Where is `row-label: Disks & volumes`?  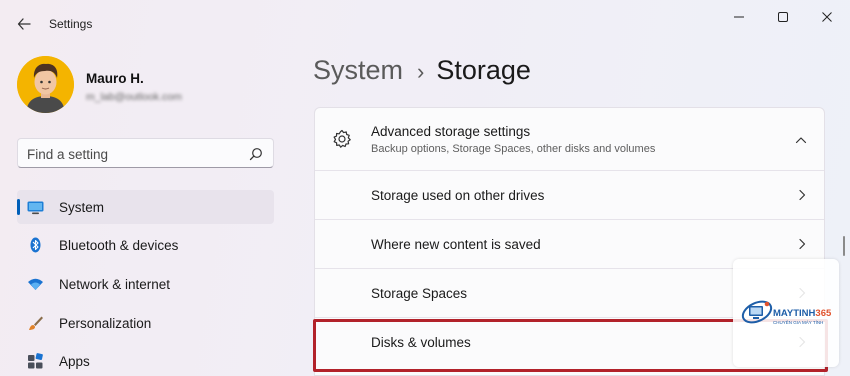 row-label: Disks & volumes is located at coordinates (421, 342).